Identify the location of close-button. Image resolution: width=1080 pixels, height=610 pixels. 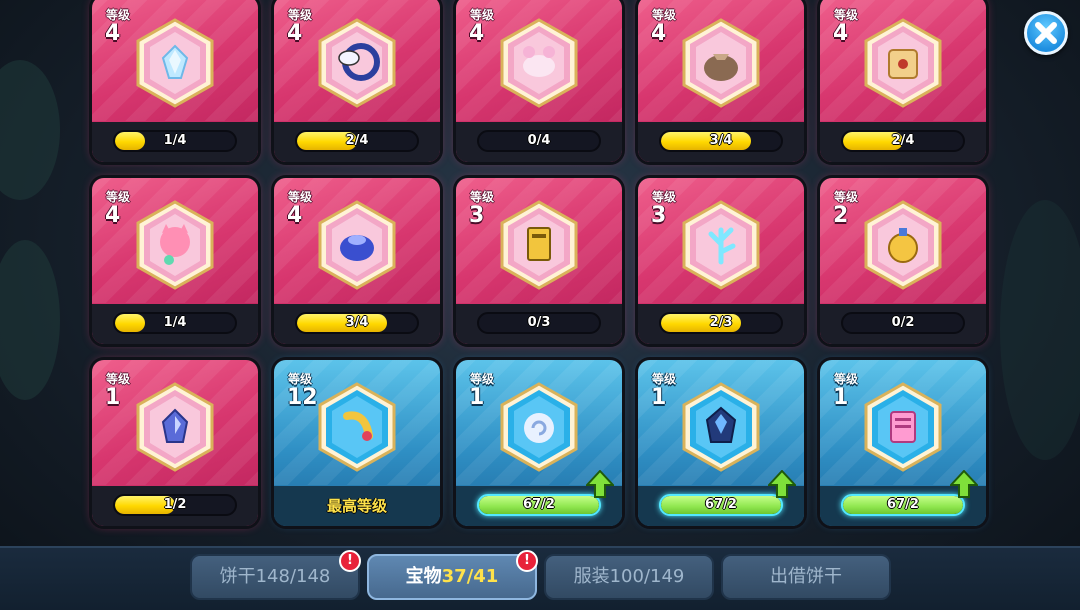
(1046, 33).